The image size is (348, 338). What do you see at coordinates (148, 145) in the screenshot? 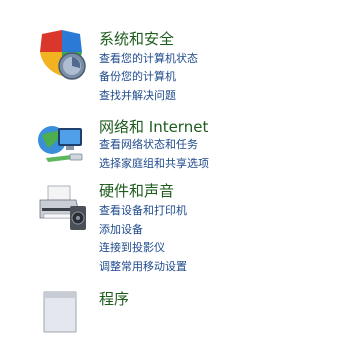
I see `link-view-network-status: 查看网络状态和任务` at bounding box center [148, 145].